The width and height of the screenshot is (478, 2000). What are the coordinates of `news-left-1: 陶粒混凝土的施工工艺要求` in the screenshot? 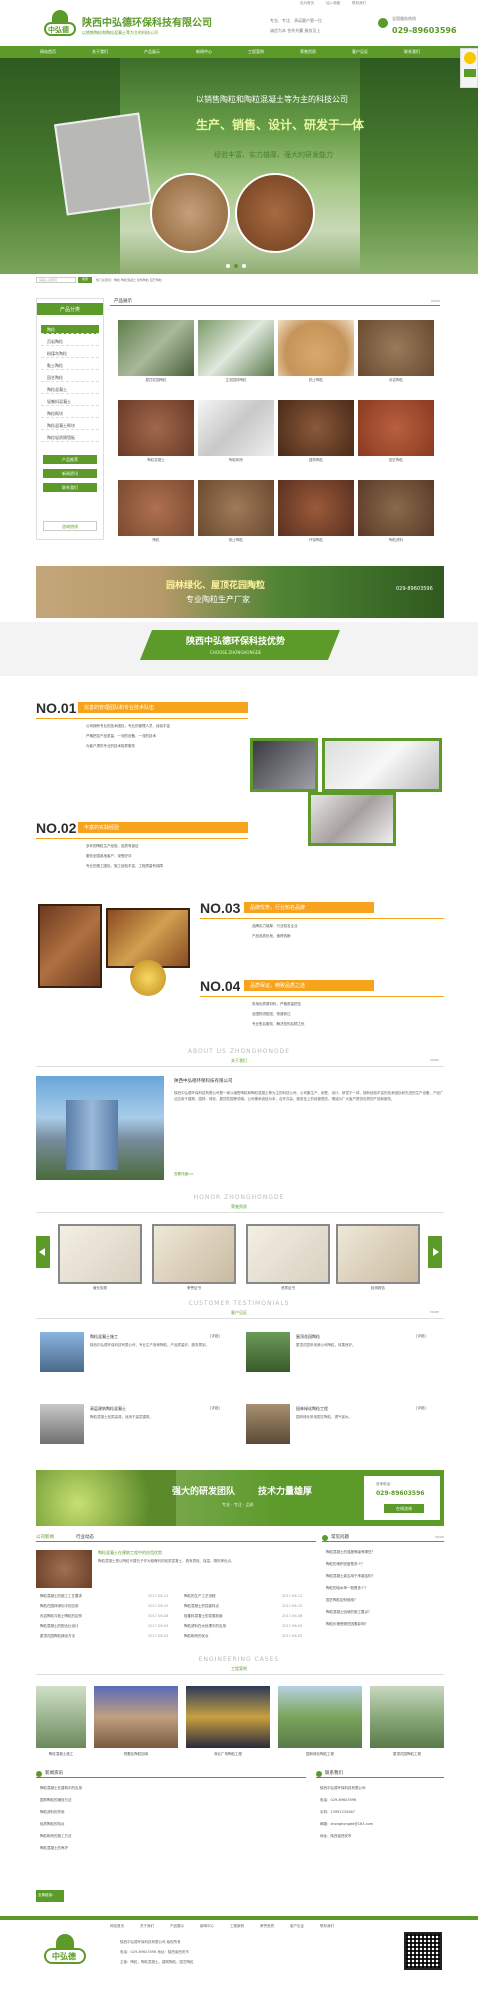 It's located at (95, 1596).